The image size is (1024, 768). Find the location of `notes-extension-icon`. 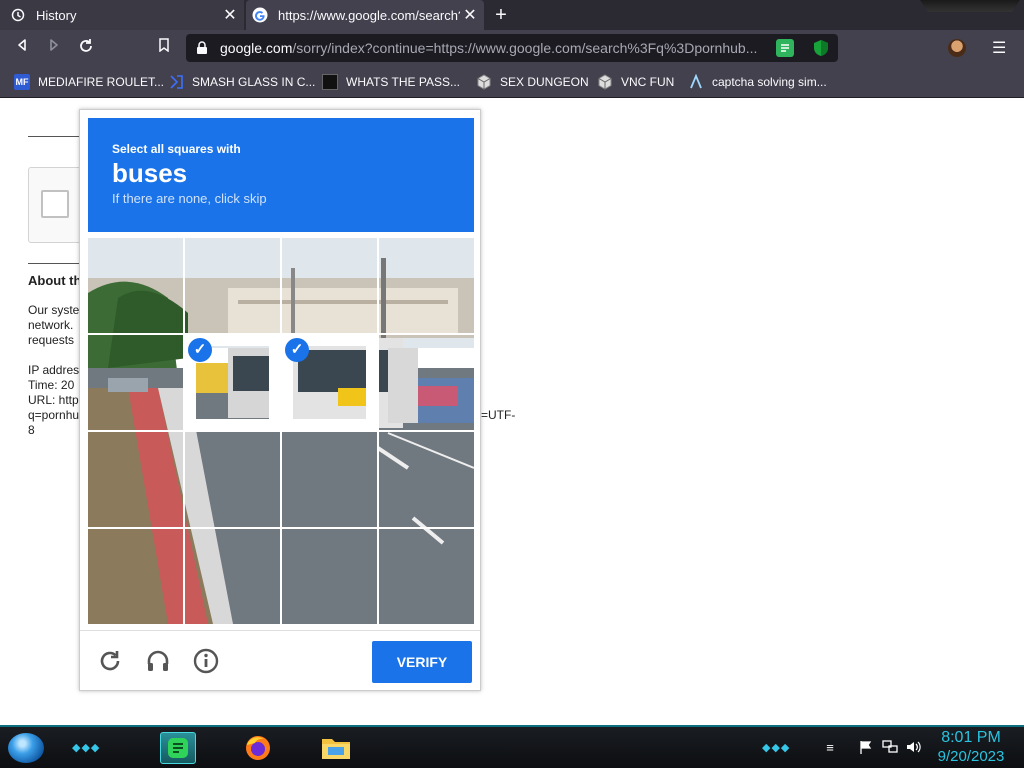

notes-extension-icon is located at coordinates (785, 48).